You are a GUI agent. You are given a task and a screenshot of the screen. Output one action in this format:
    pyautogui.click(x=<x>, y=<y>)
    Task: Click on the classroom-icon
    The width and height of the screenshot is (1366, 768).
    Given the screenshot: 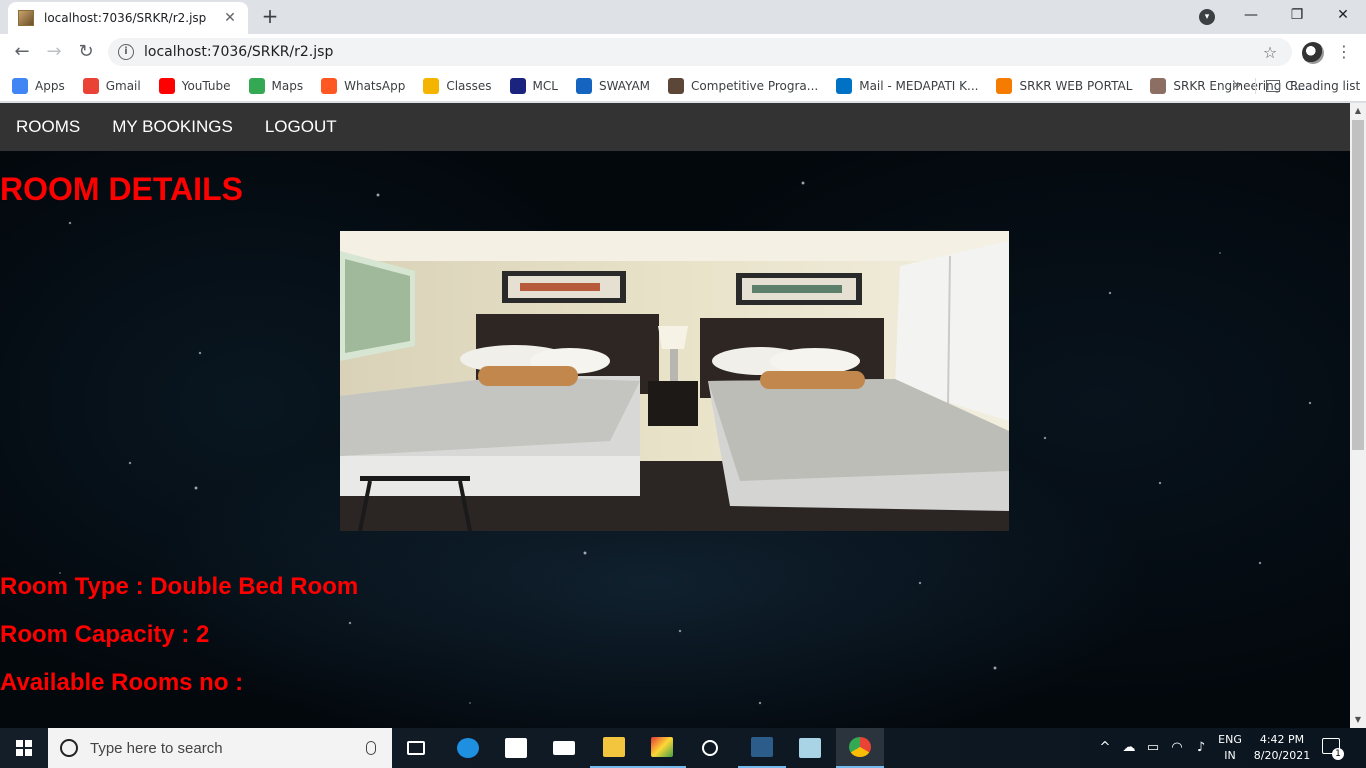 What is the action you would take?
    pyautogui.click(x=431, y=85)
    